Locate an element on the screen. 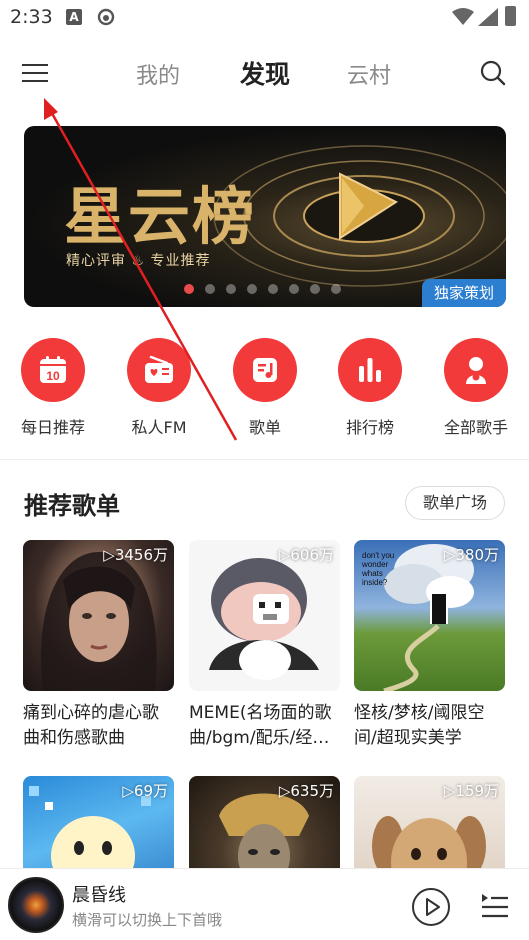 This screenshot has width=529, height=940. playlist-cover: ▷606万 is located at coordinates (264, 615).